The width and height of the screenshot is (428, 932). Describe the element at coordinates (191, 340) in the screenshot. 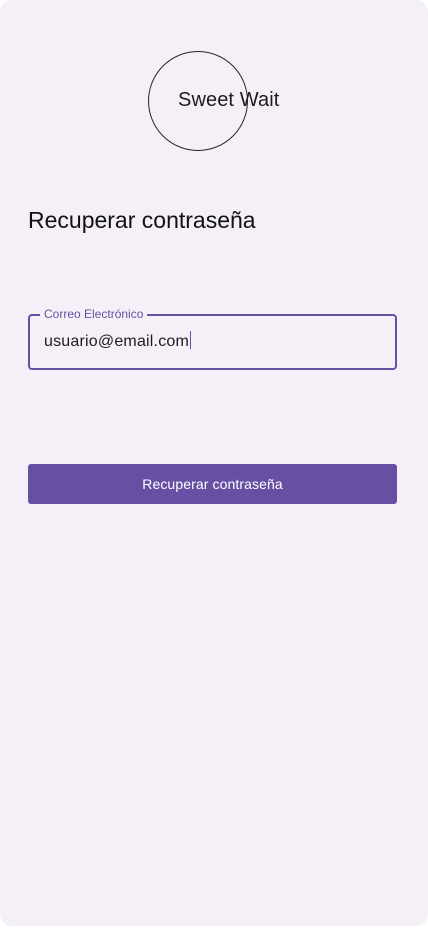

I see `text-caret` at that location.